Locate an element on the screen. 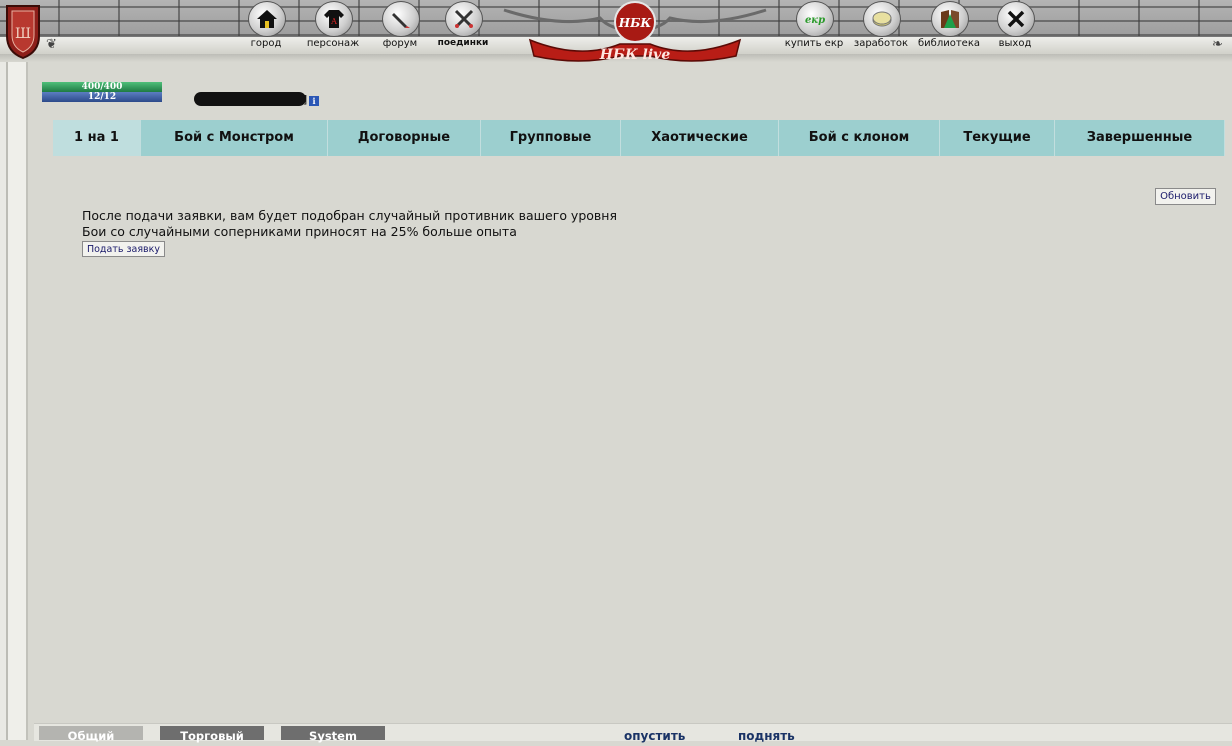 The height and width of the screenshot is (746, 1232). tab-finished: Завершенные is located at coordinates (1140, 138).